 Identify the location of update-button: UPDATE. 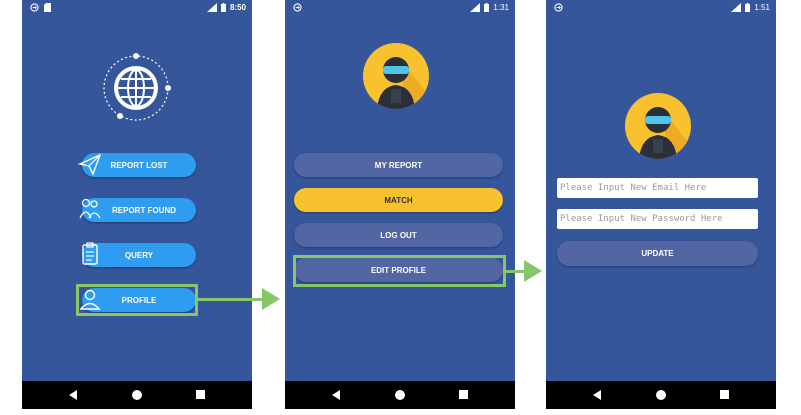
(657, 253).